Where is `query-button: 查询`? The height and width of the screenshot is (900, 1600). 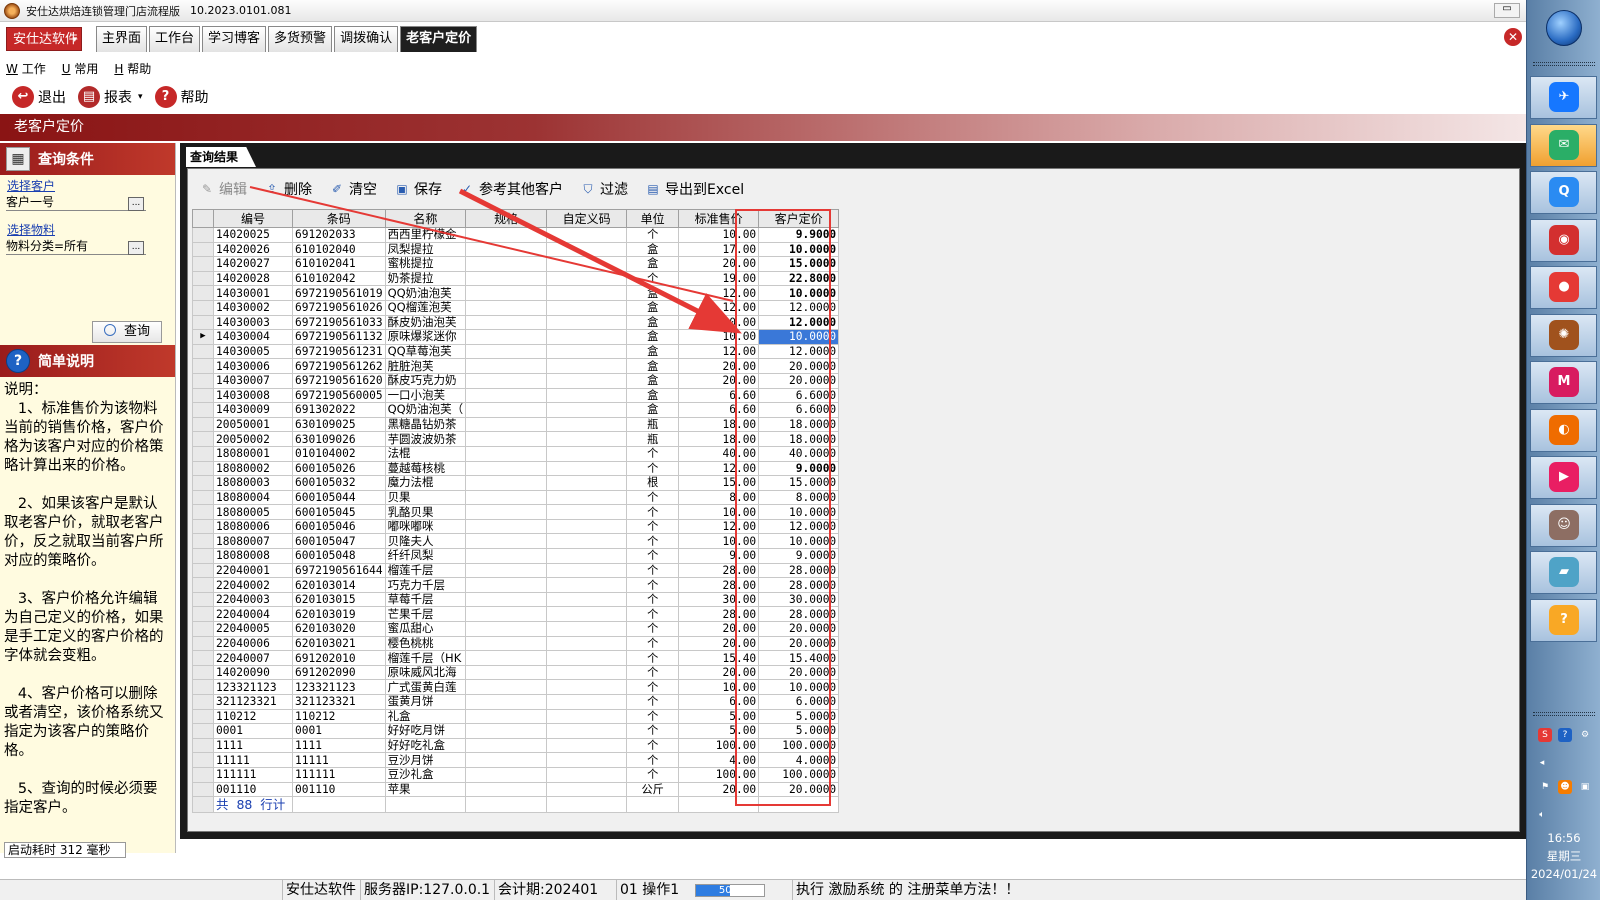
query-button: 查询 is located at coordinates (127, 332).